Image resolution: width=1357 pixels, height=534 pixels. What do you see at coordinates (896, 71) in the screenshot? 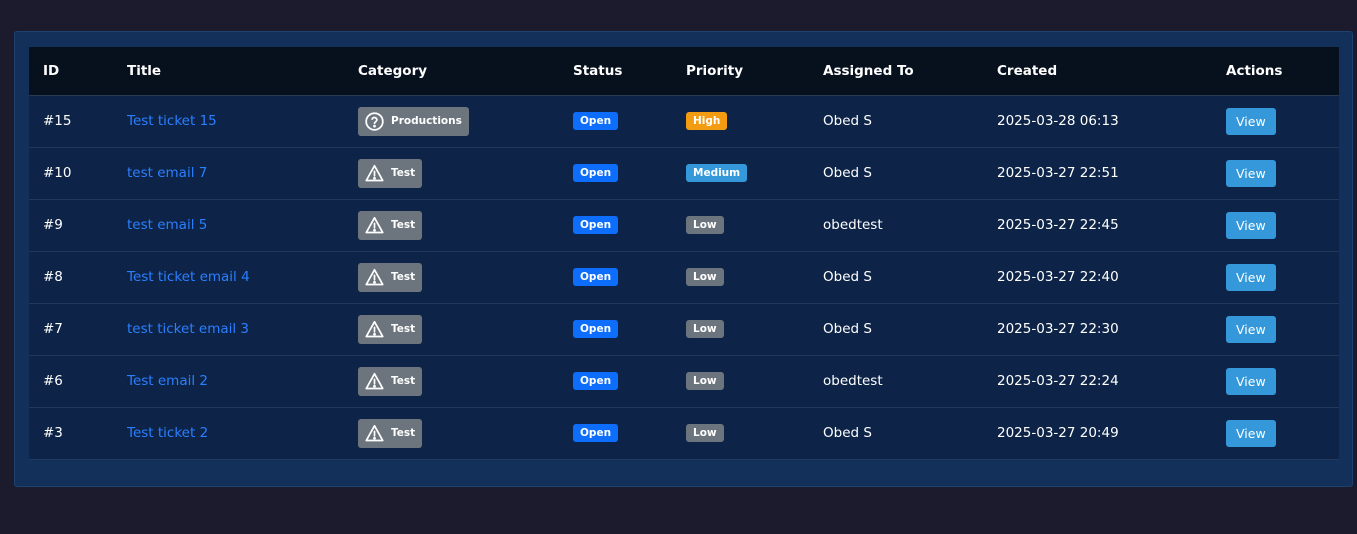
I see `header-assigned-to: Assigned To` at bounding box center [896, 71].